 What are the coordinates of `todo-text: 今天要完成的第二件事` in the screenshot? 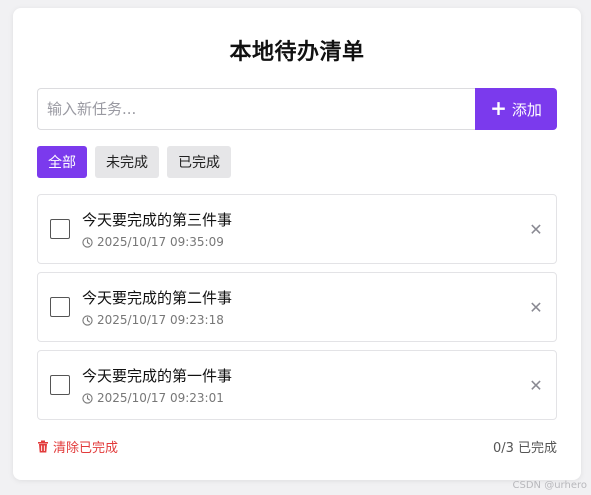 It's located at (157, 298).